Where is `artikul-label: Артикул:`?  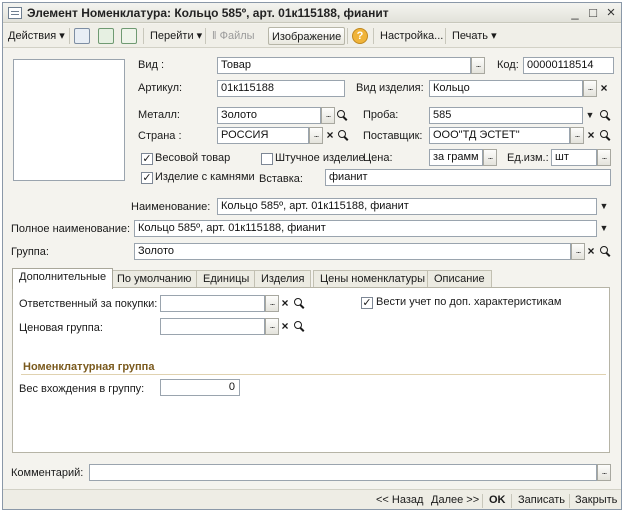 artikul-label: Артикул: is located at coordinates (160, 88).